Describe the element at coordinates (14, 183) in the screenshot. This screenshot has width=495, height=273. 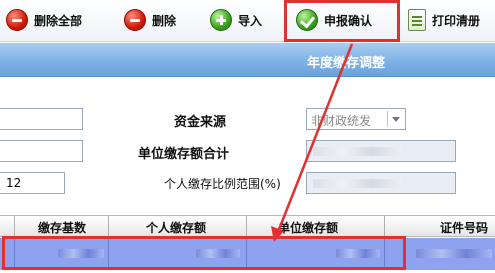
I see `ratio-value: 12` at that location.